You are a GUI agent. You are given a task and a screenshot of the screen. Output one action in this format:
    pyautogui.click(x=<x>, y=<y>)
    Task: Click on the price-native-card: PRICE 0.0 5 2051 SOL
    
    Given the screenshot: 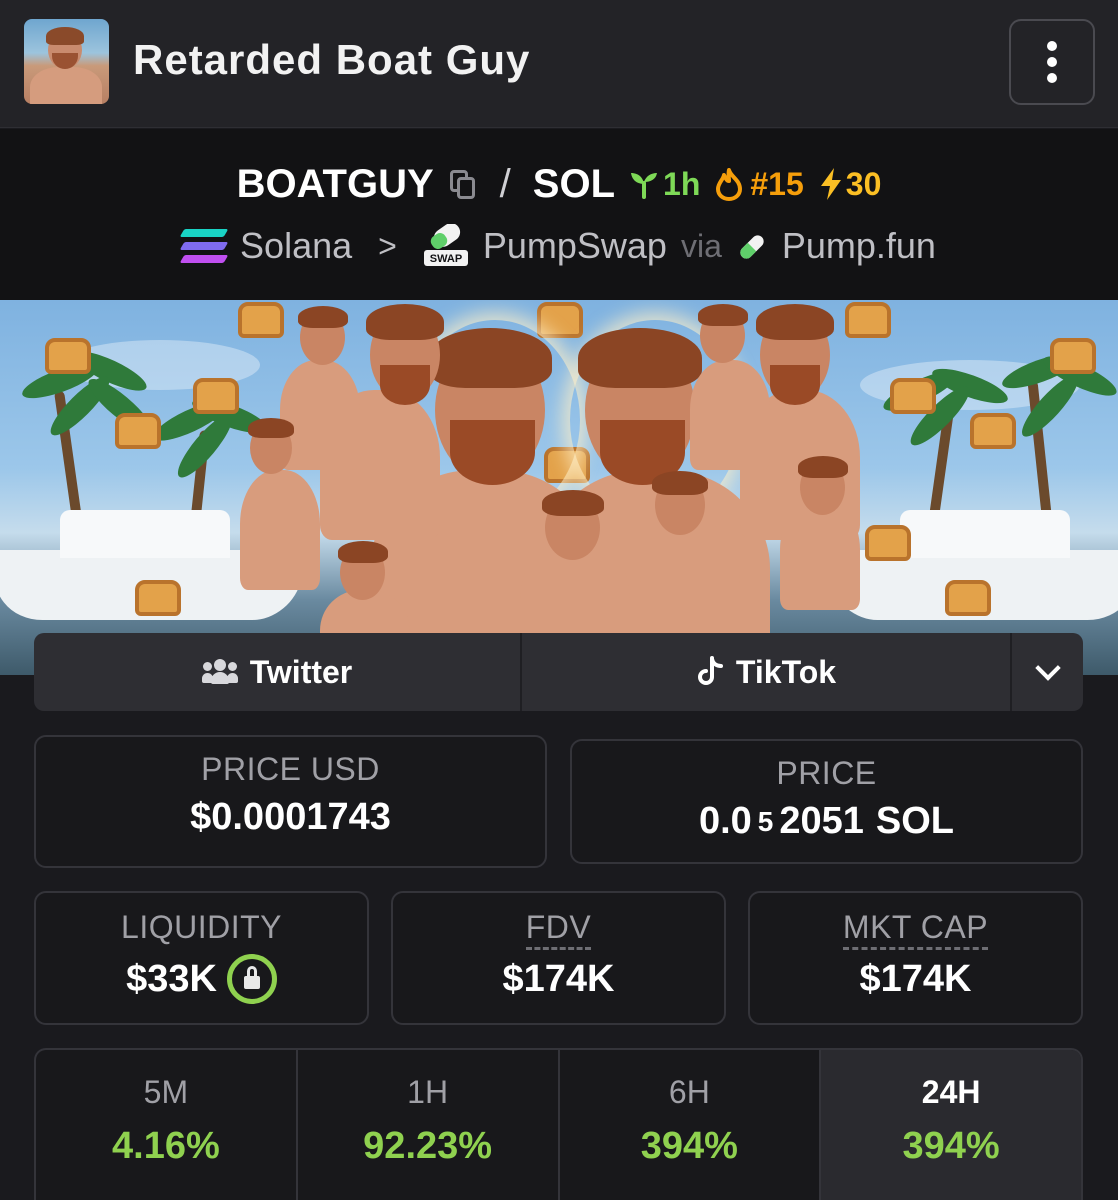 What is the action you would take?
    pyautogui.click(x=826, y=801)
    